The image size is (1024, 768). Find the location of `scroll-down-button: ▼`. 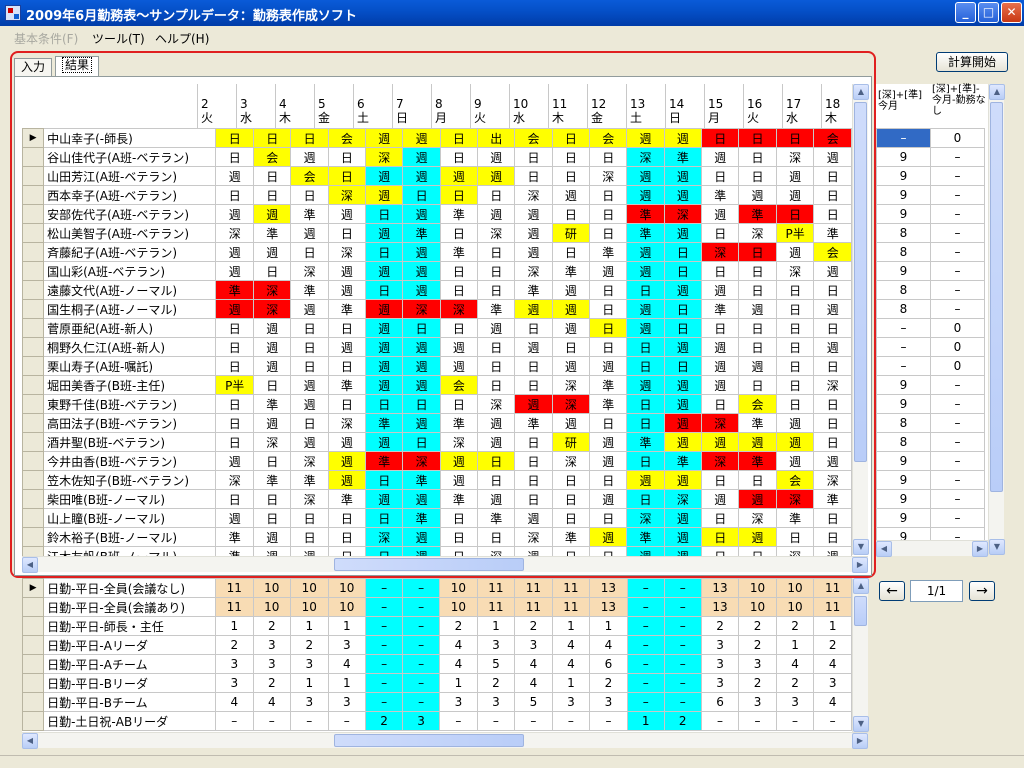

scroll-down-button: ▼ is located at coordinates (861, 547).